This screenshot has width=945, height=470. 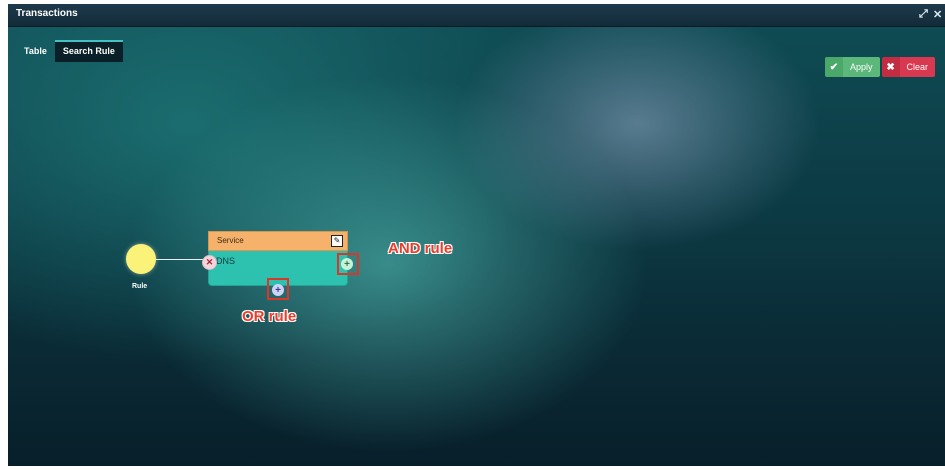 What do you see at coordinates (209, 262) in the screenshot?
I see `remove-condition-icon: ✕` at bounding box center [209, 262].